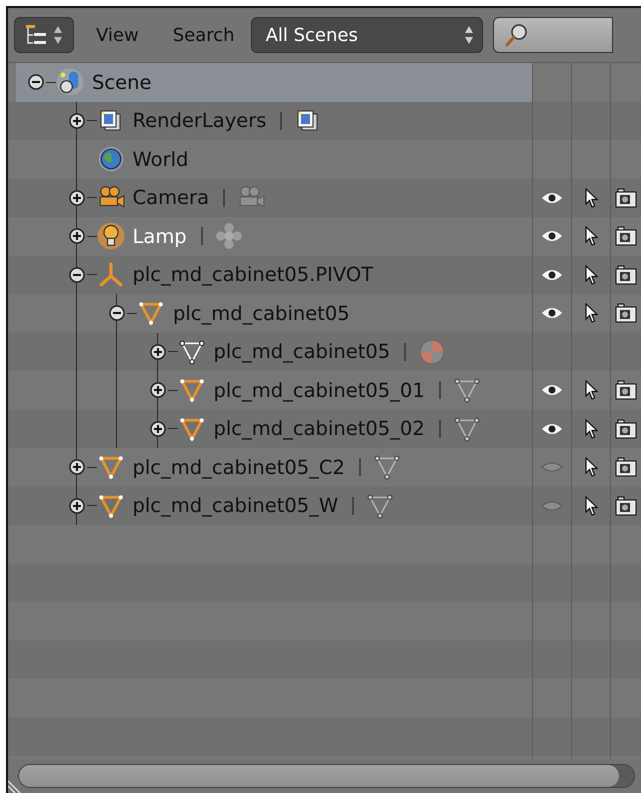 The height and width of the screenshot is (793, 641). Describe the element at coordinates (552, 35) in the screenshot. I see `search-field` at that location.